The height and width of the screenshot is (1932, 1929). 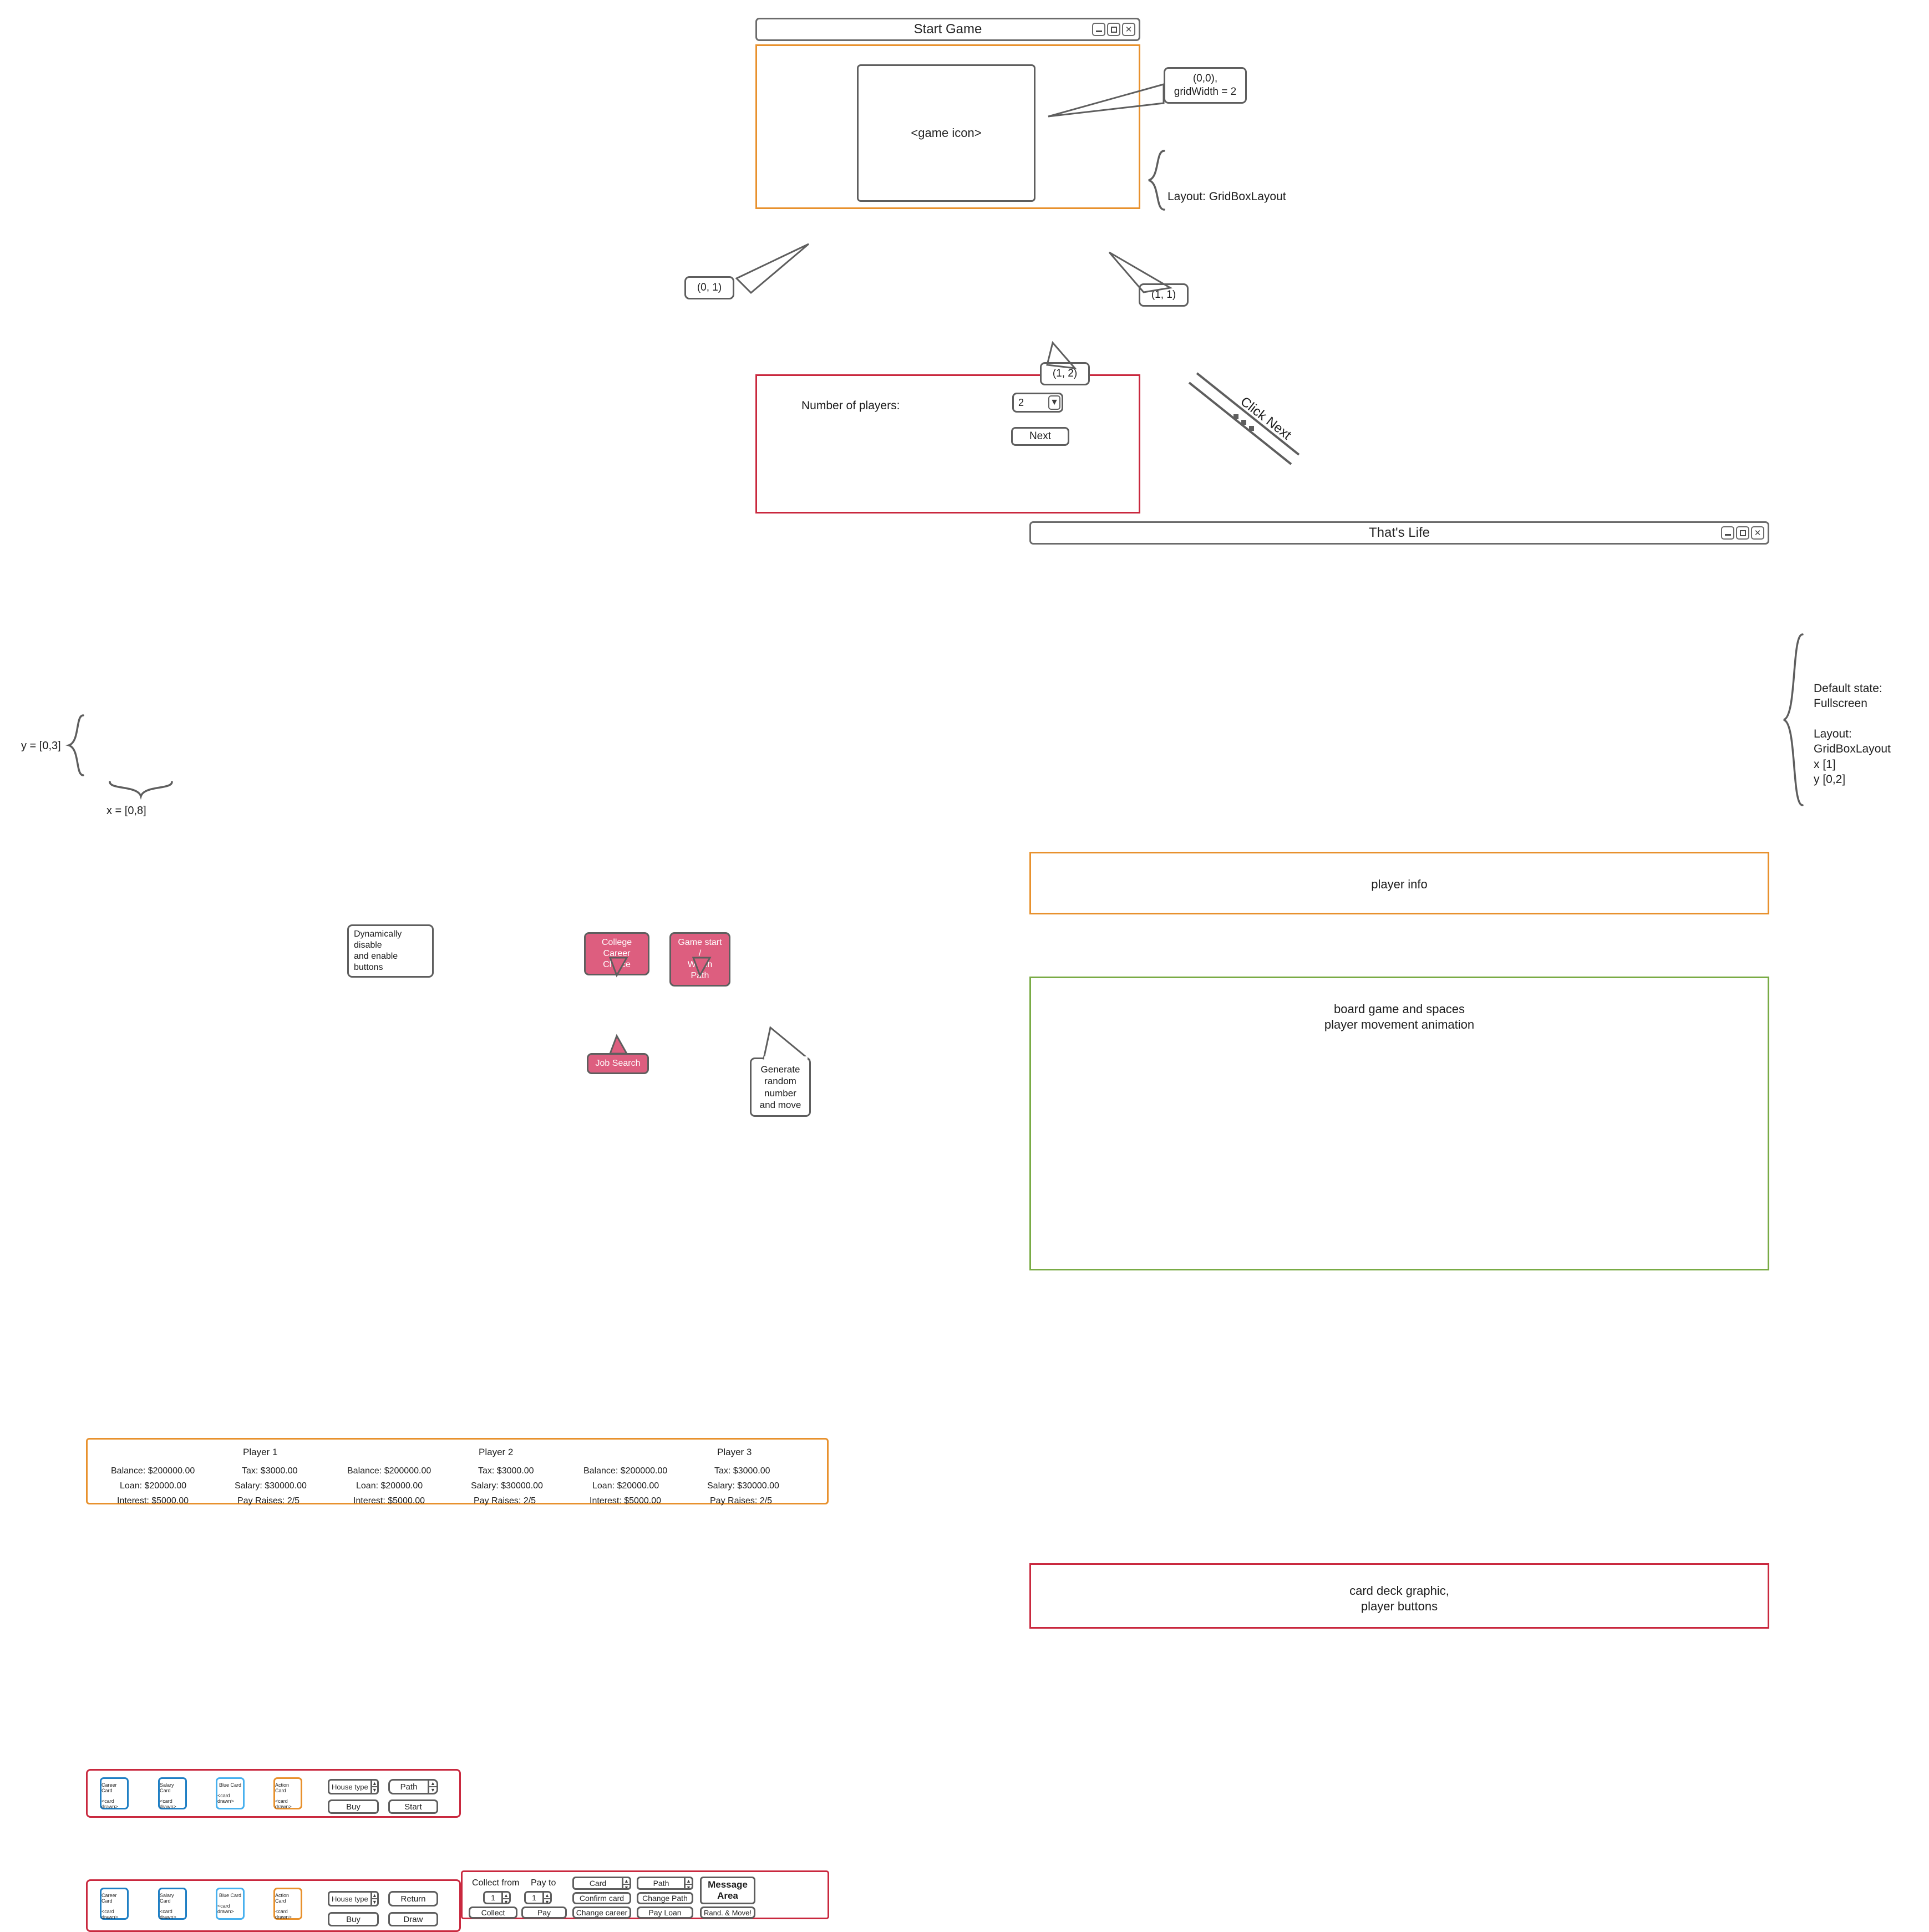 I want to click on card-career-row2: Career Card <card drawn>, so click(x=115, y=1904).